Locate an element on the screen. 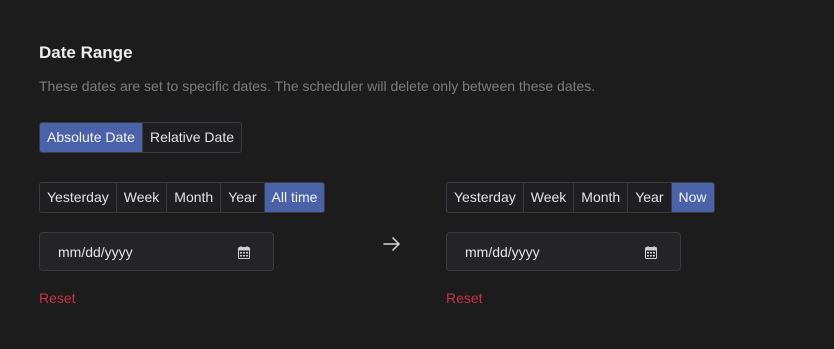 The image size is (834, 349). start-reset-link: Reset is located at coordinates (57, 298).